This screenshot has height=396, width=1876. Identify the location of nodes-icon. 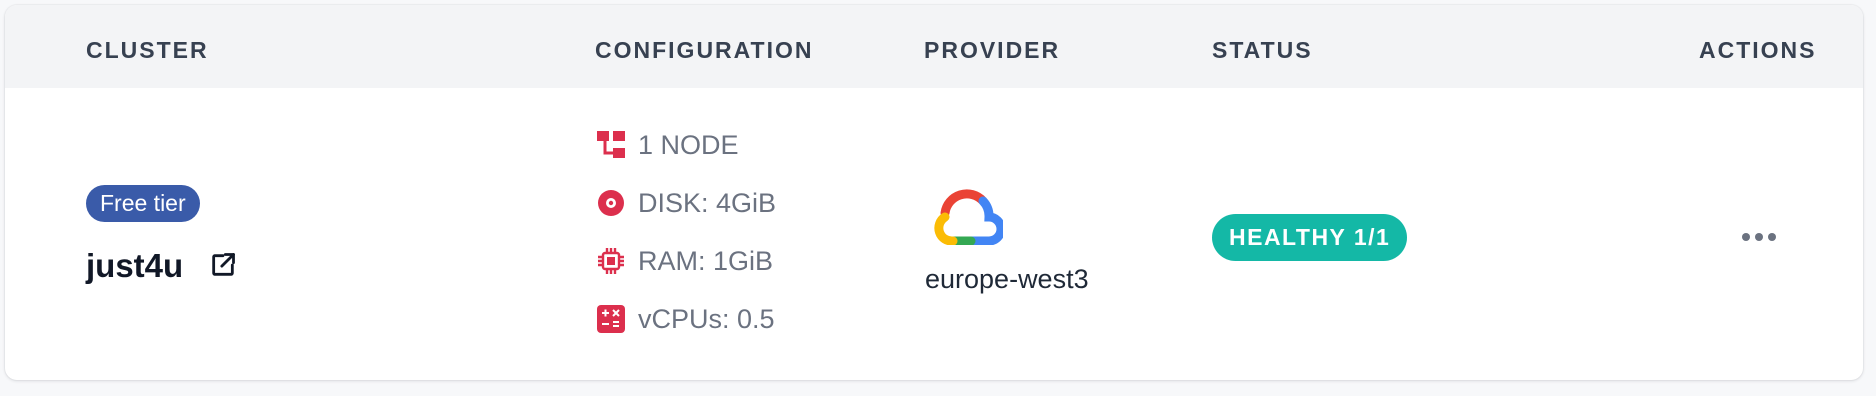
(611, 145).